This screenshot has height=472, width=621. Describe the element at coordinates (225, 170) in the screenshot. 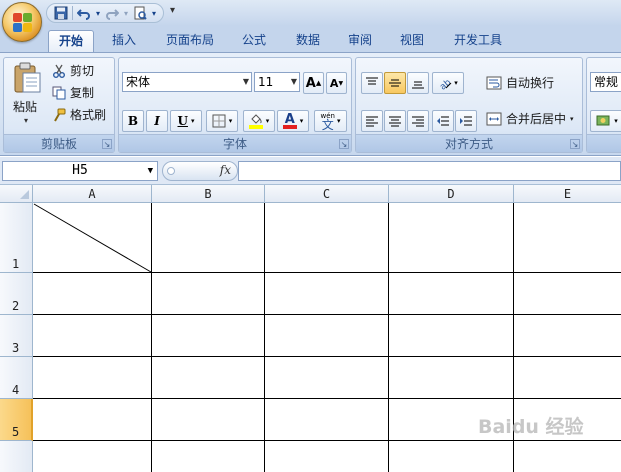

I see `insert-function-icon: fx` at that location.